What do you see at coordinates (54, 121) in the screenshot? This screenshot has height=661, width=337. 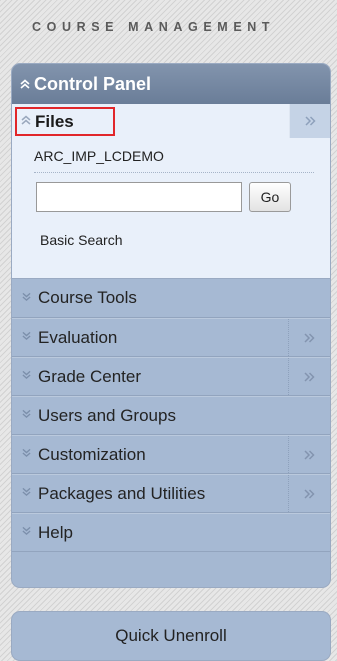 I see `files-label: Files` at bounding box center [54, 121].